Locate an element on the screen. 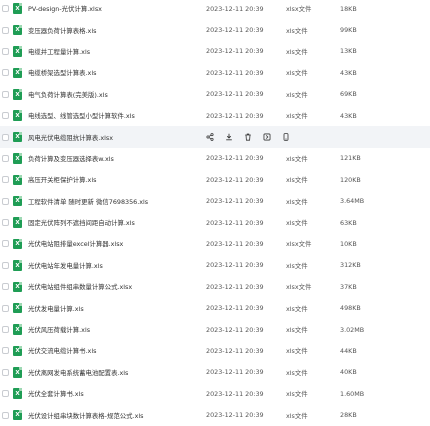 The height and width of the screenshot is (426, 430). file-size: 44KB is located at coordinates (348, 350).